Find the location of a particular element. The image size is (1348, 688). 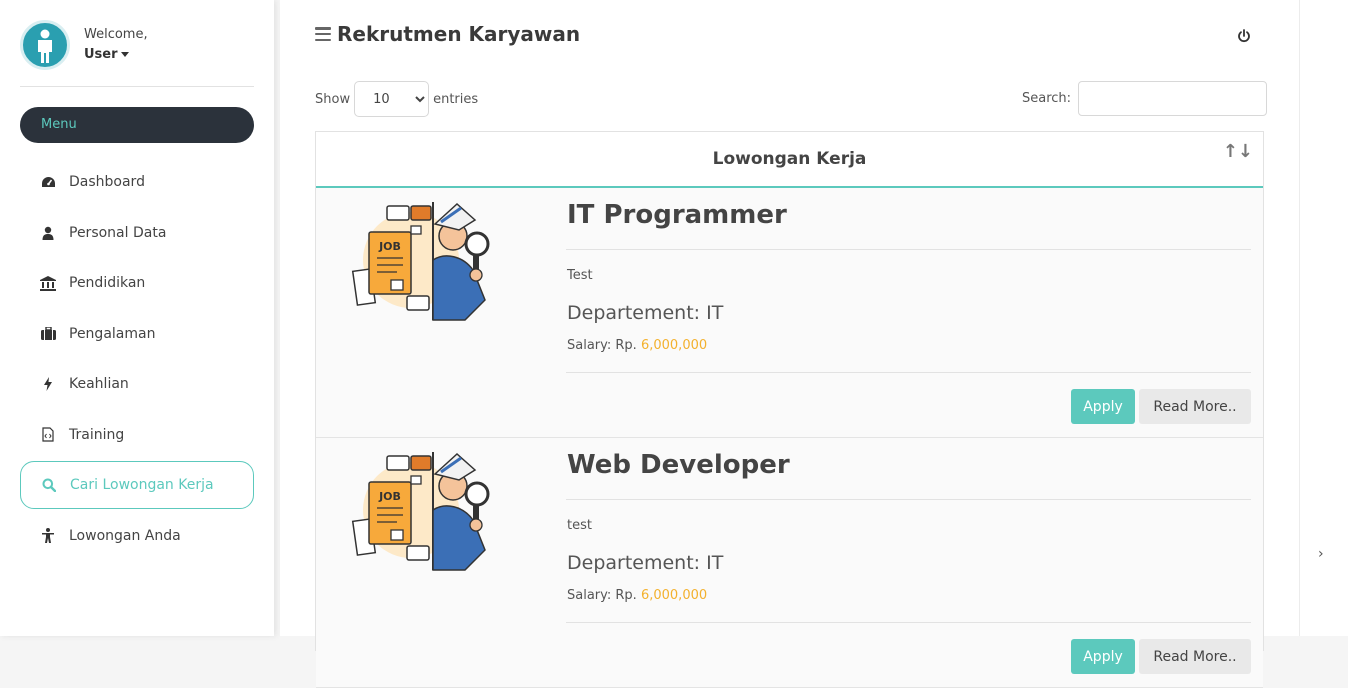

search-input is located at coordinates (1173, 98).